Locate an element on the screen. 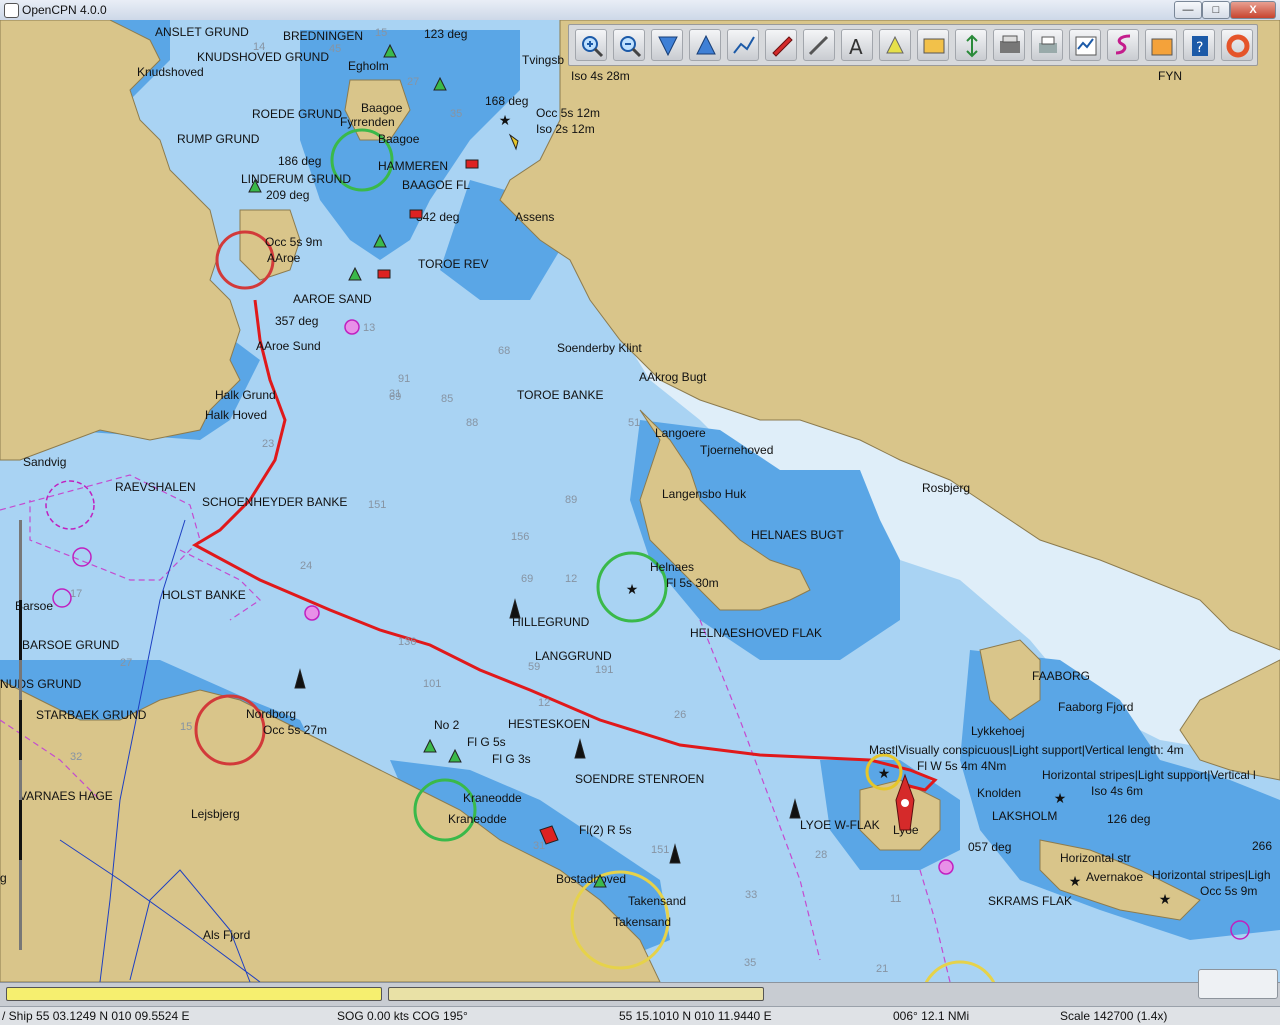 This screenshot has height=1025, width=1280. chart-label: ANSLET GRUND is located at coordinates (202, 32).